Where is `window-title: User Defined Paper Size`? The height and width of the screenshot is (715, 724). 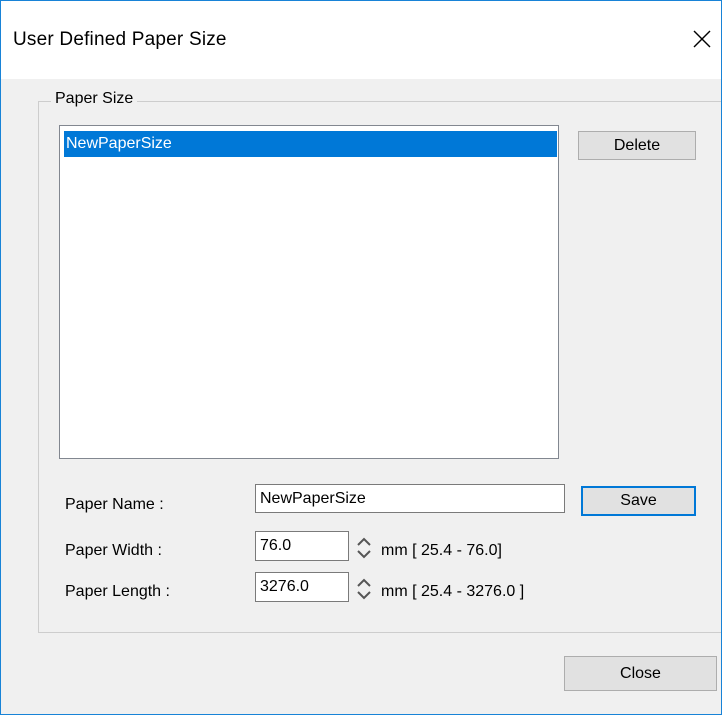 window-title: User Defined Paper Size is located at coordinates (120, 39).